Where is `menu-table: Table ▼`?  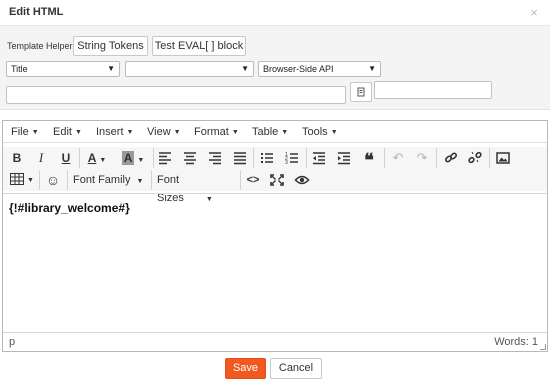 menu-table: Table ▼ is located at coordinates (270, 132).